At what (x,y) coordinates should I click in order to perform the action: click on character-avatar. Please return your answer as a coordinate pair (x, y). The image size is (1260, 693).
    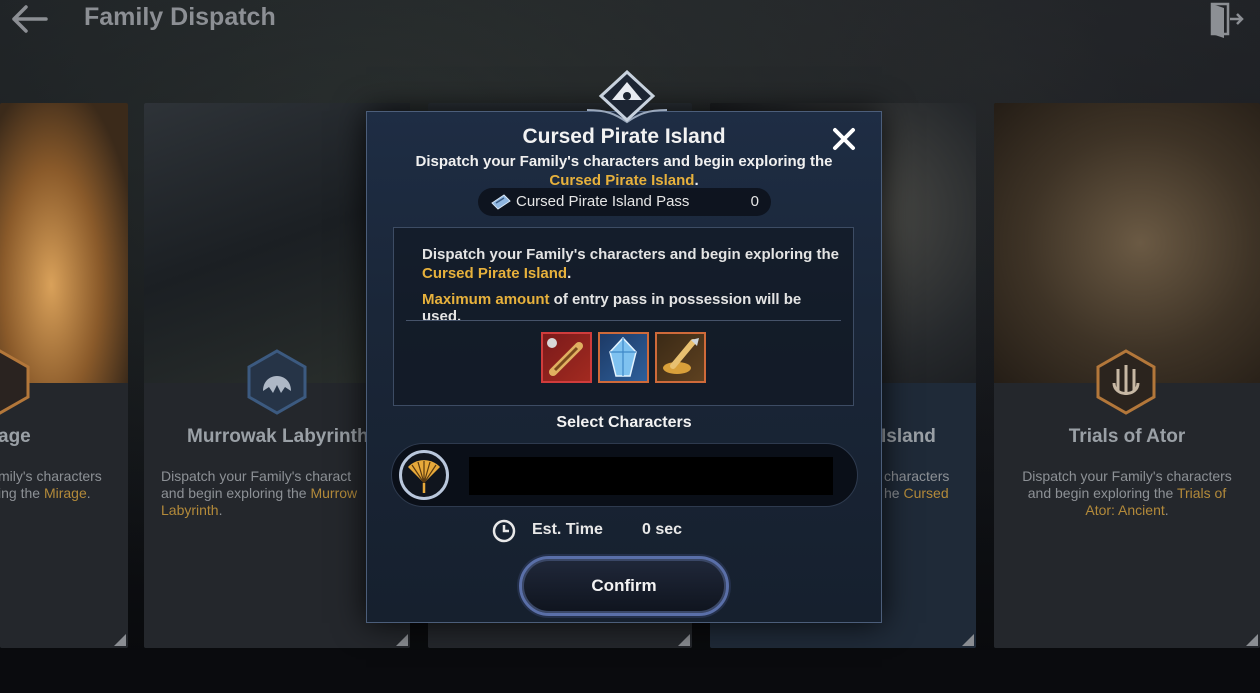
    Looking at the image, I should click on (424, 475).